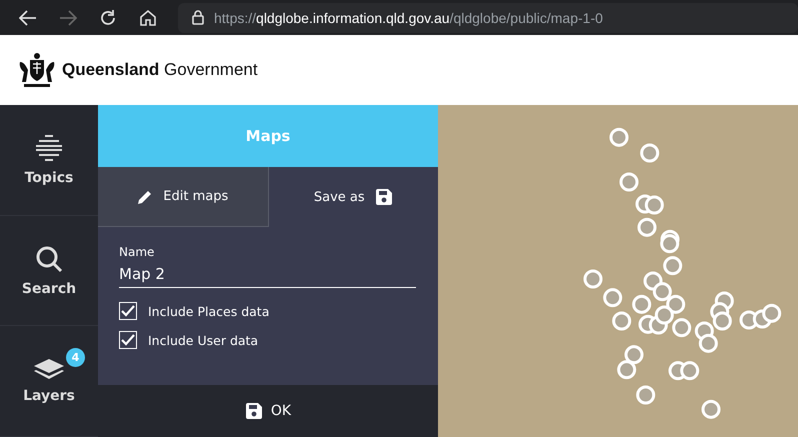 This screenshot has height=437, width=798. Describe the element at coordinates (75, 358) in the screenshot. I see `count-badge: 4` at that location.